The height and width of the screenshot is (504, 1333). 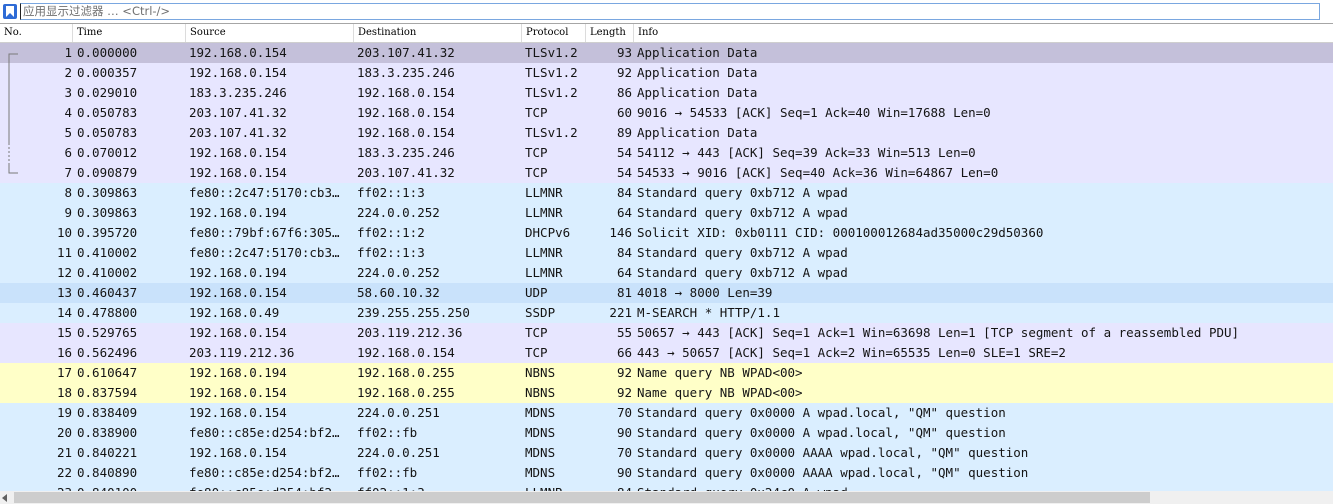 What do you see at coordinates (68, 192) in the screenshot?
I see `packet-number: 8` at bounding box center [68, 192].